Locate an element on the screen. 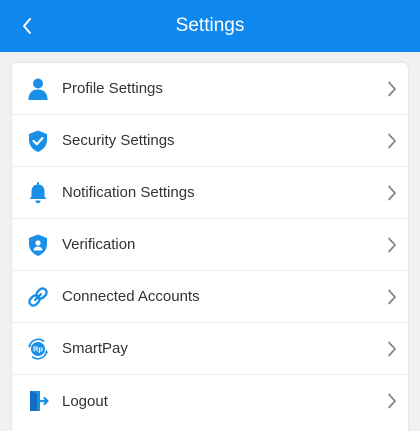 Image resolution: width=420 pixels, height=431 pixels. menu-item-label: Connected Accounts is located at coordinates (131, 296).